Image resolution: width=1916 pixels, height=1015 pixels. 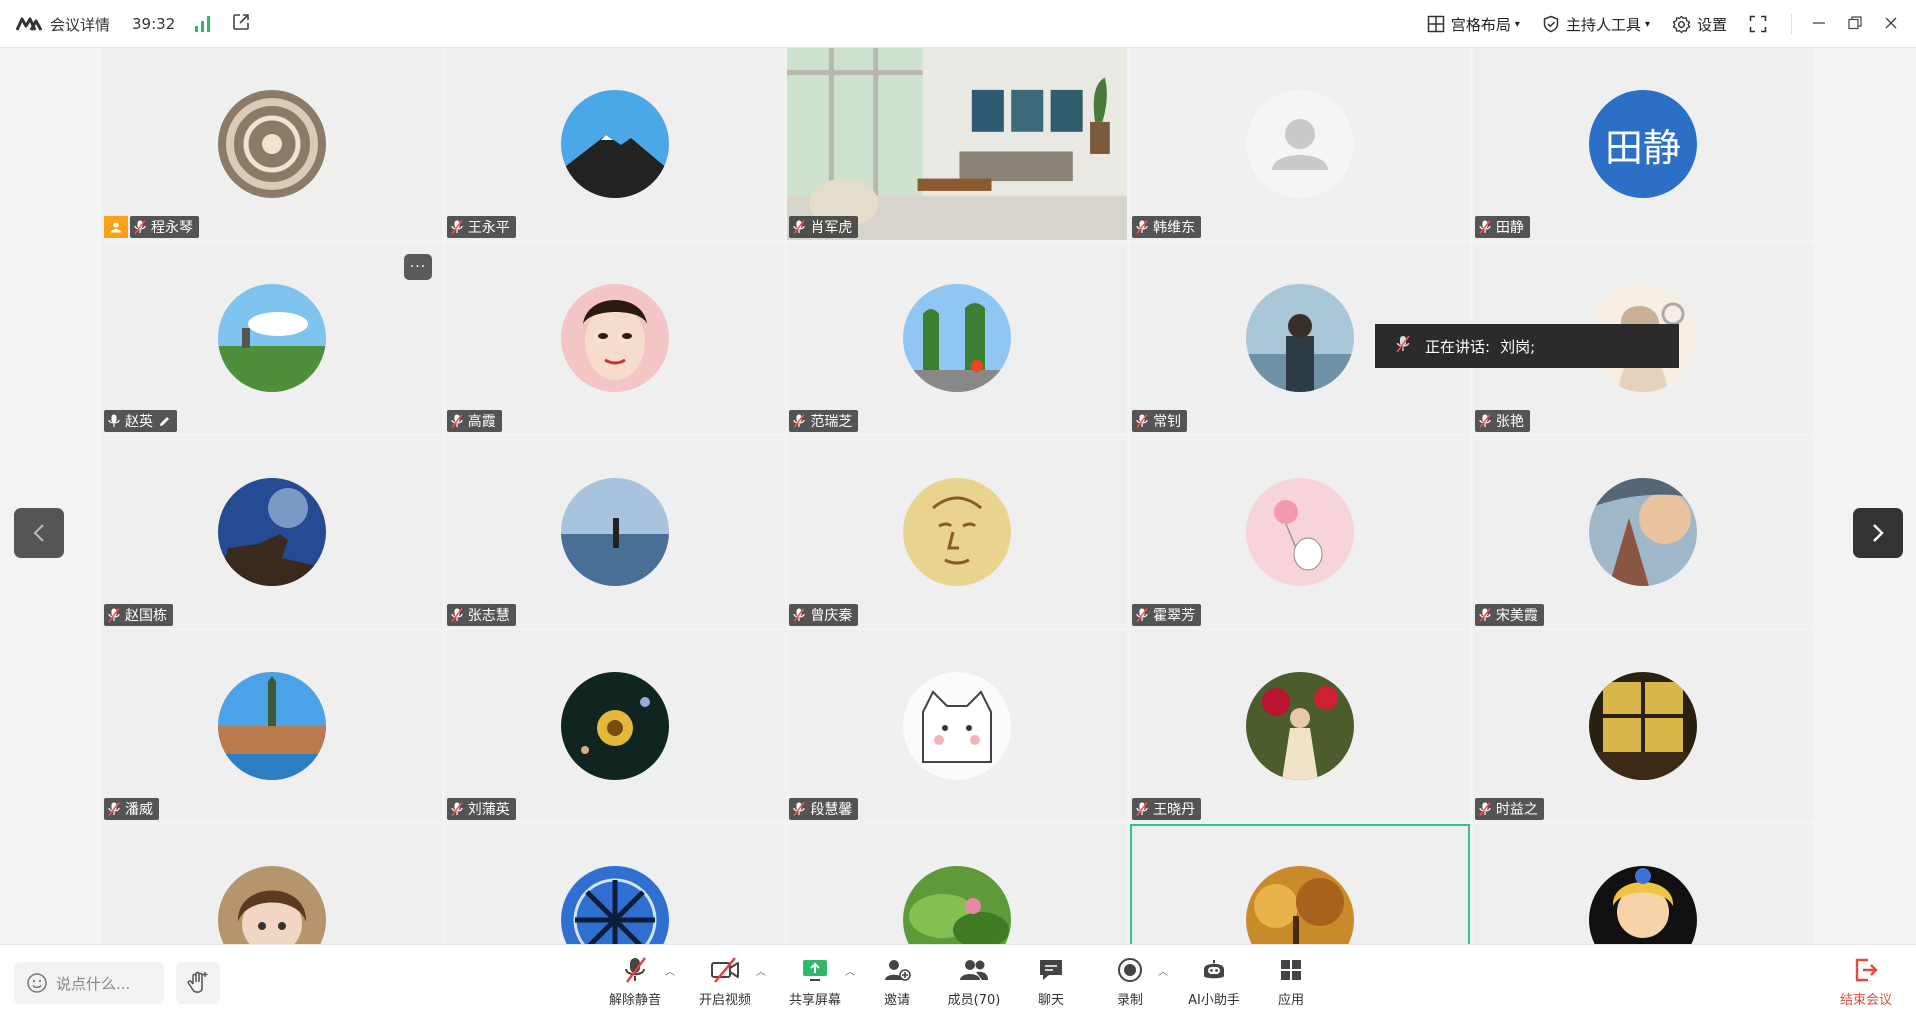 I want to click on host-tools-button: 主持人工具 ▾, so click(x=1596, y=24).